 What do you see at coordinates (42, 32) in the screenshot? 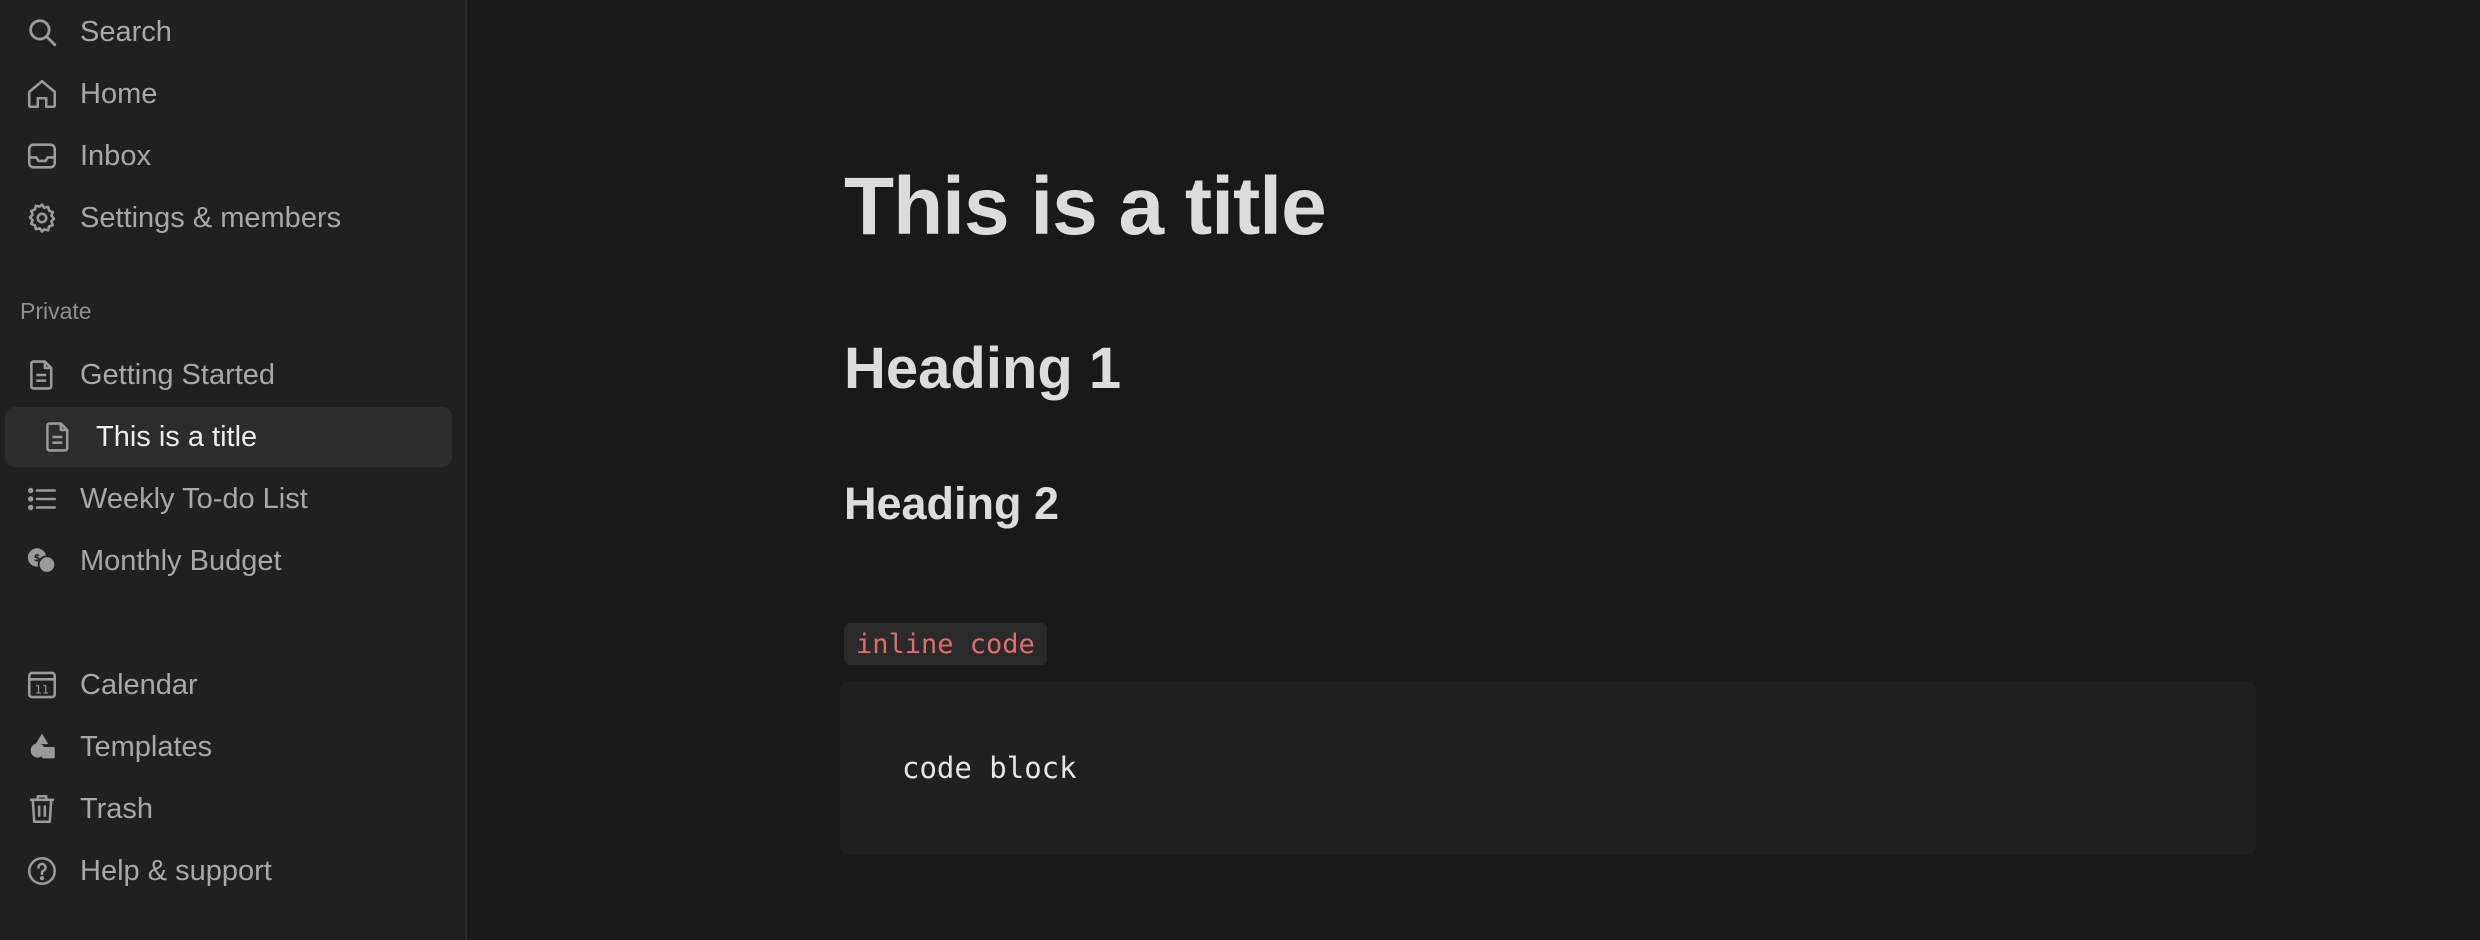
I see `search-icon` at bounding box center [42, 32].